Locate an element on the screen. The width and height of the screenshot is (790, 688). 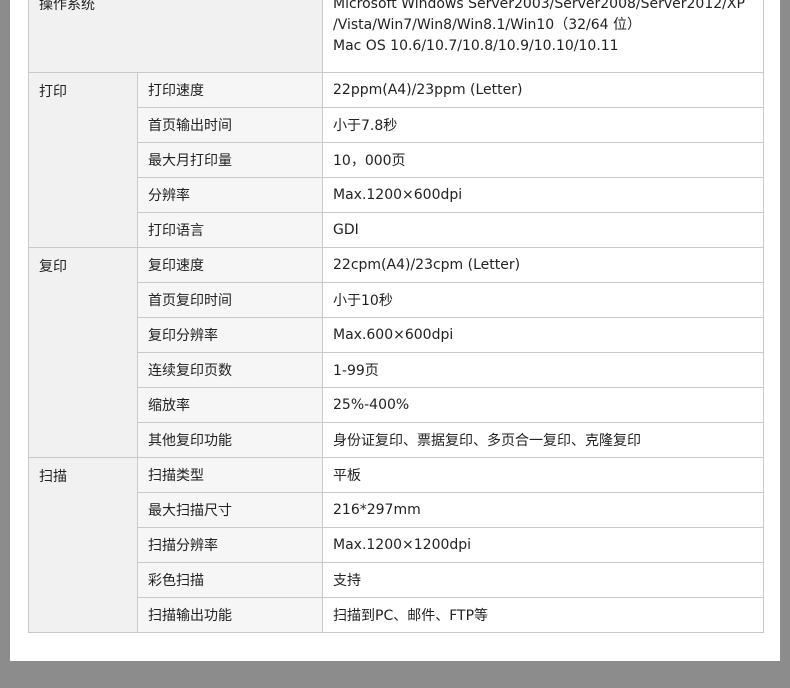
spec-key: 扫描类型 is located at coordinates (230, 475).